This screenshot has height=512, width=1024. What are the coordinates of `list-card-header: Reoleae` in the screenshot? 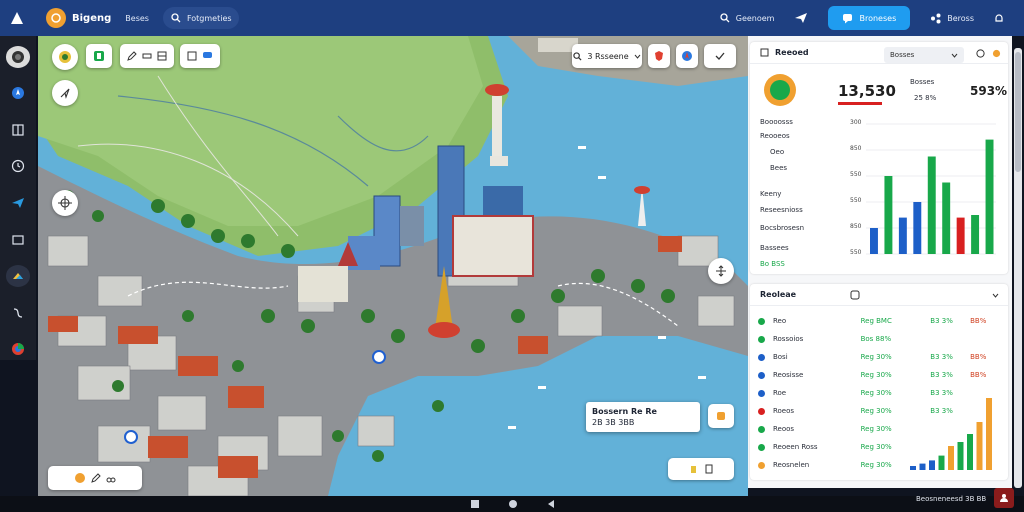 It's located at (879, 295).